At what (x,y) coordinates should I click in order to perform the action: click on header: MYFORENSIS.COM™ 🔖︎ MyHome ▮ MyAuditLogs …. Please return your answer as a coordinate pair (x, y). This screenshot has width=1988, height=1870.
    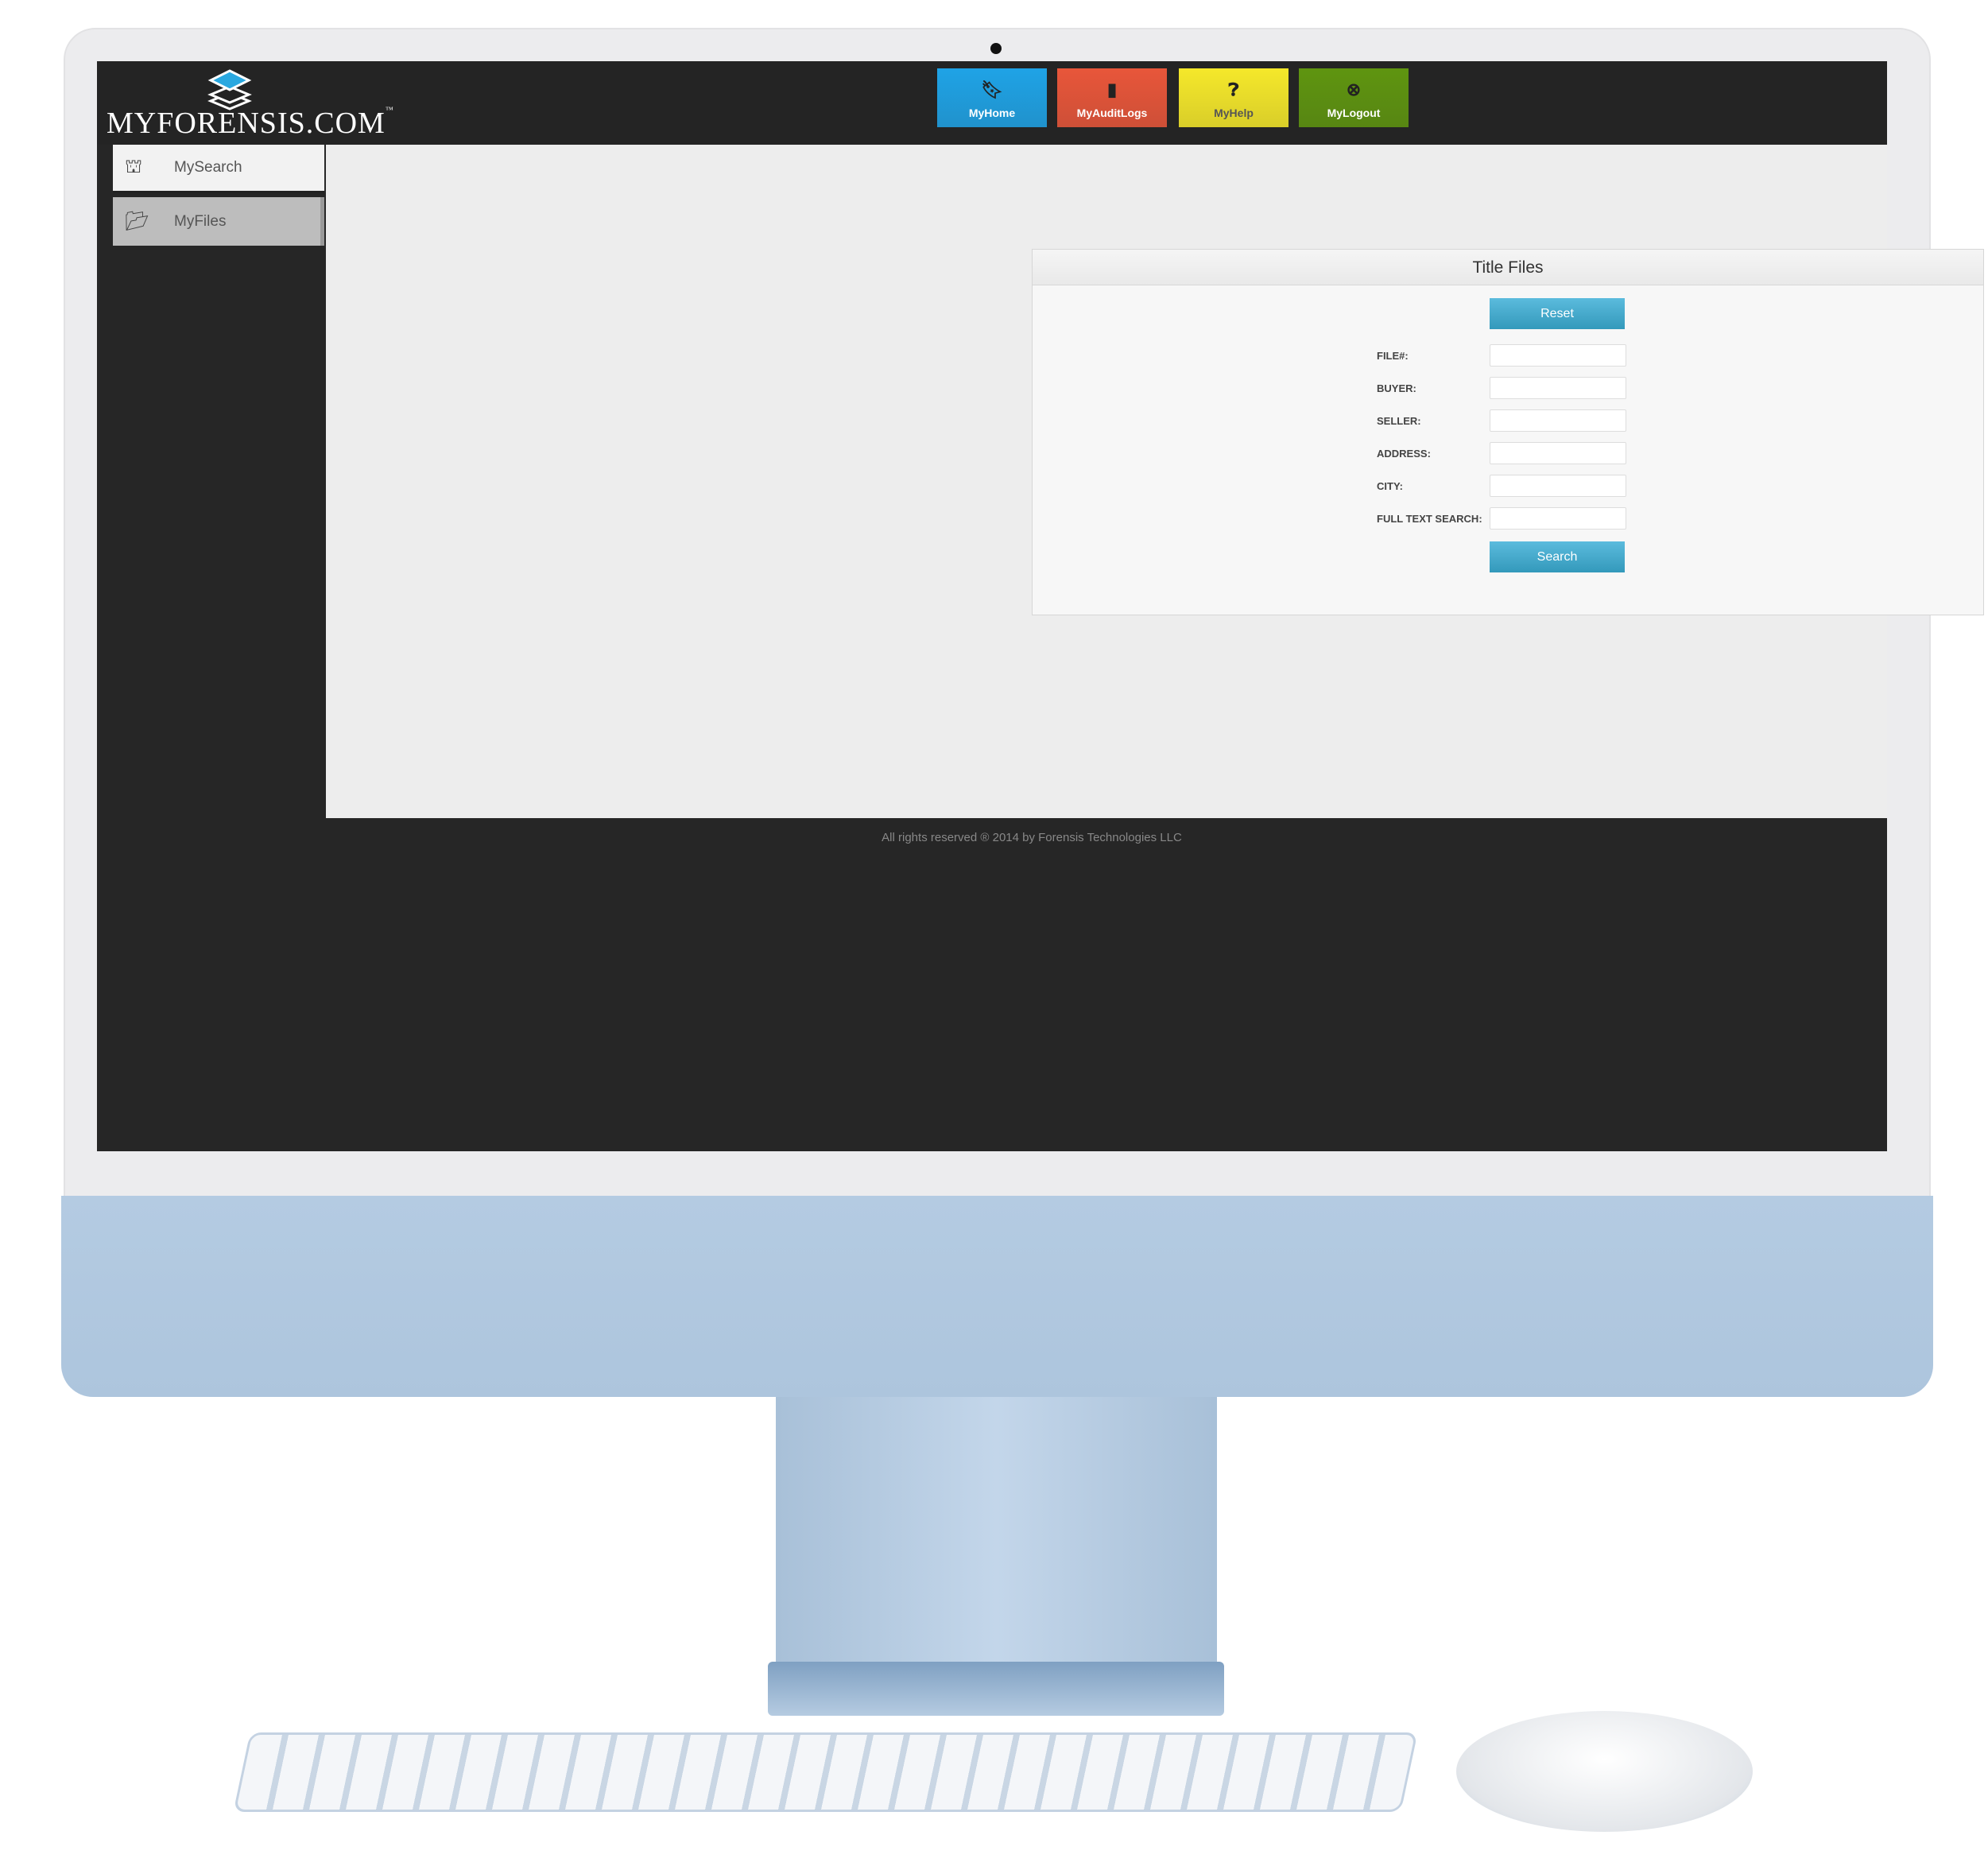
    Looking at the image, I should click on (992, 103).